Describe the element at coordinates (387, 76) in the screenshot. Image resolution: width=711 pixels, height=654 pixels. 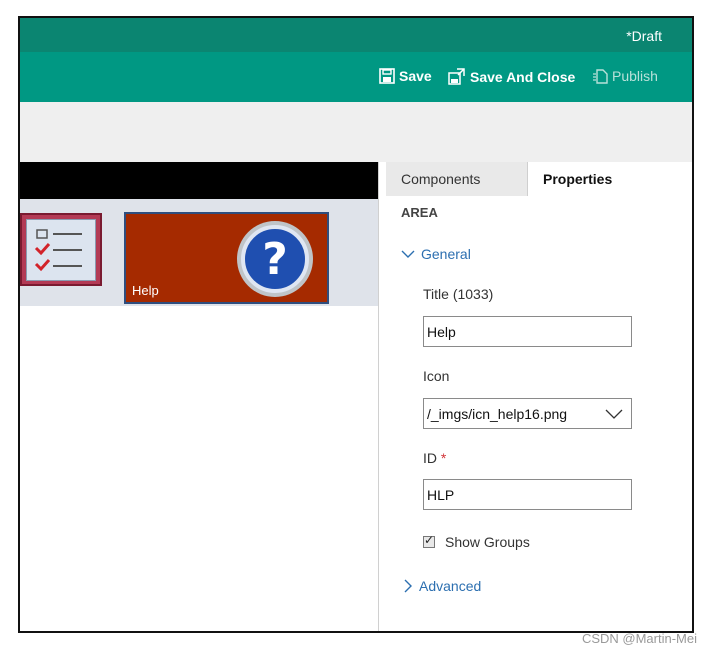
I see `save-icon` at that location.